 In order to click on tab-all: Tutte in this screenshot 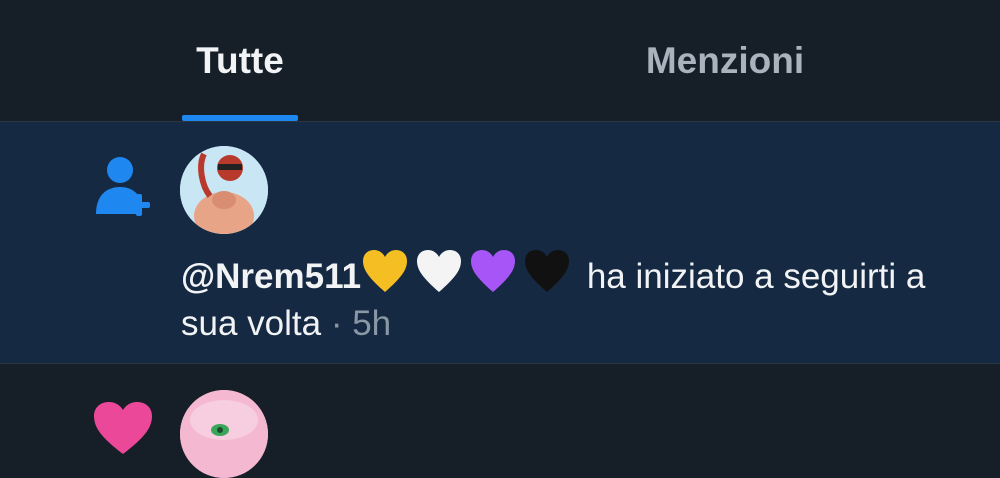, I will do `click(240, 60)`.